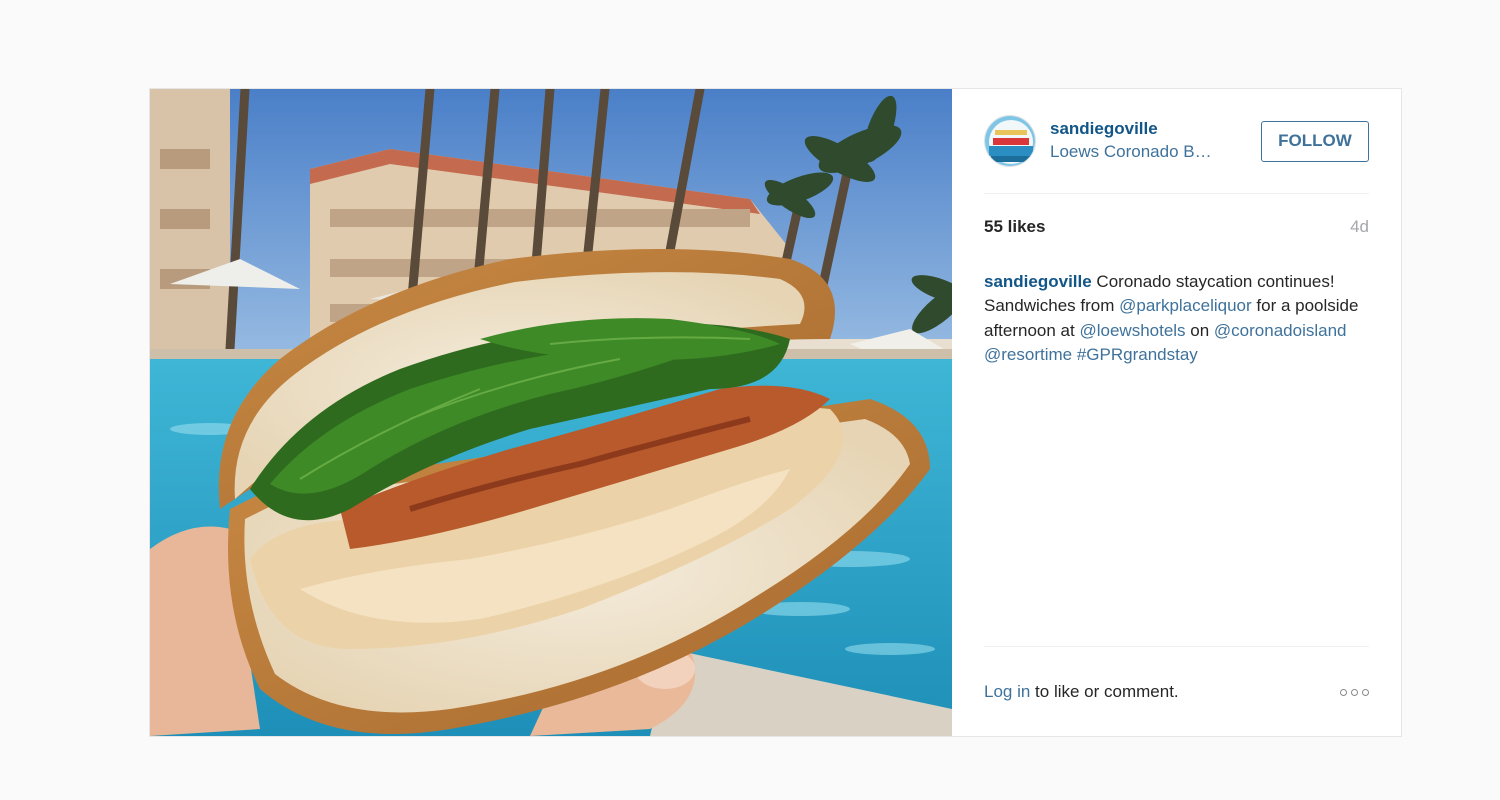 Image resolution: width=1500 pixels, height=800 pixels. What do you see at coordinates (1185, 305) in the screenshot?
I see `mention-parkplaceliquor: @parkplaceliquor` at bounding box center [1185, 305].